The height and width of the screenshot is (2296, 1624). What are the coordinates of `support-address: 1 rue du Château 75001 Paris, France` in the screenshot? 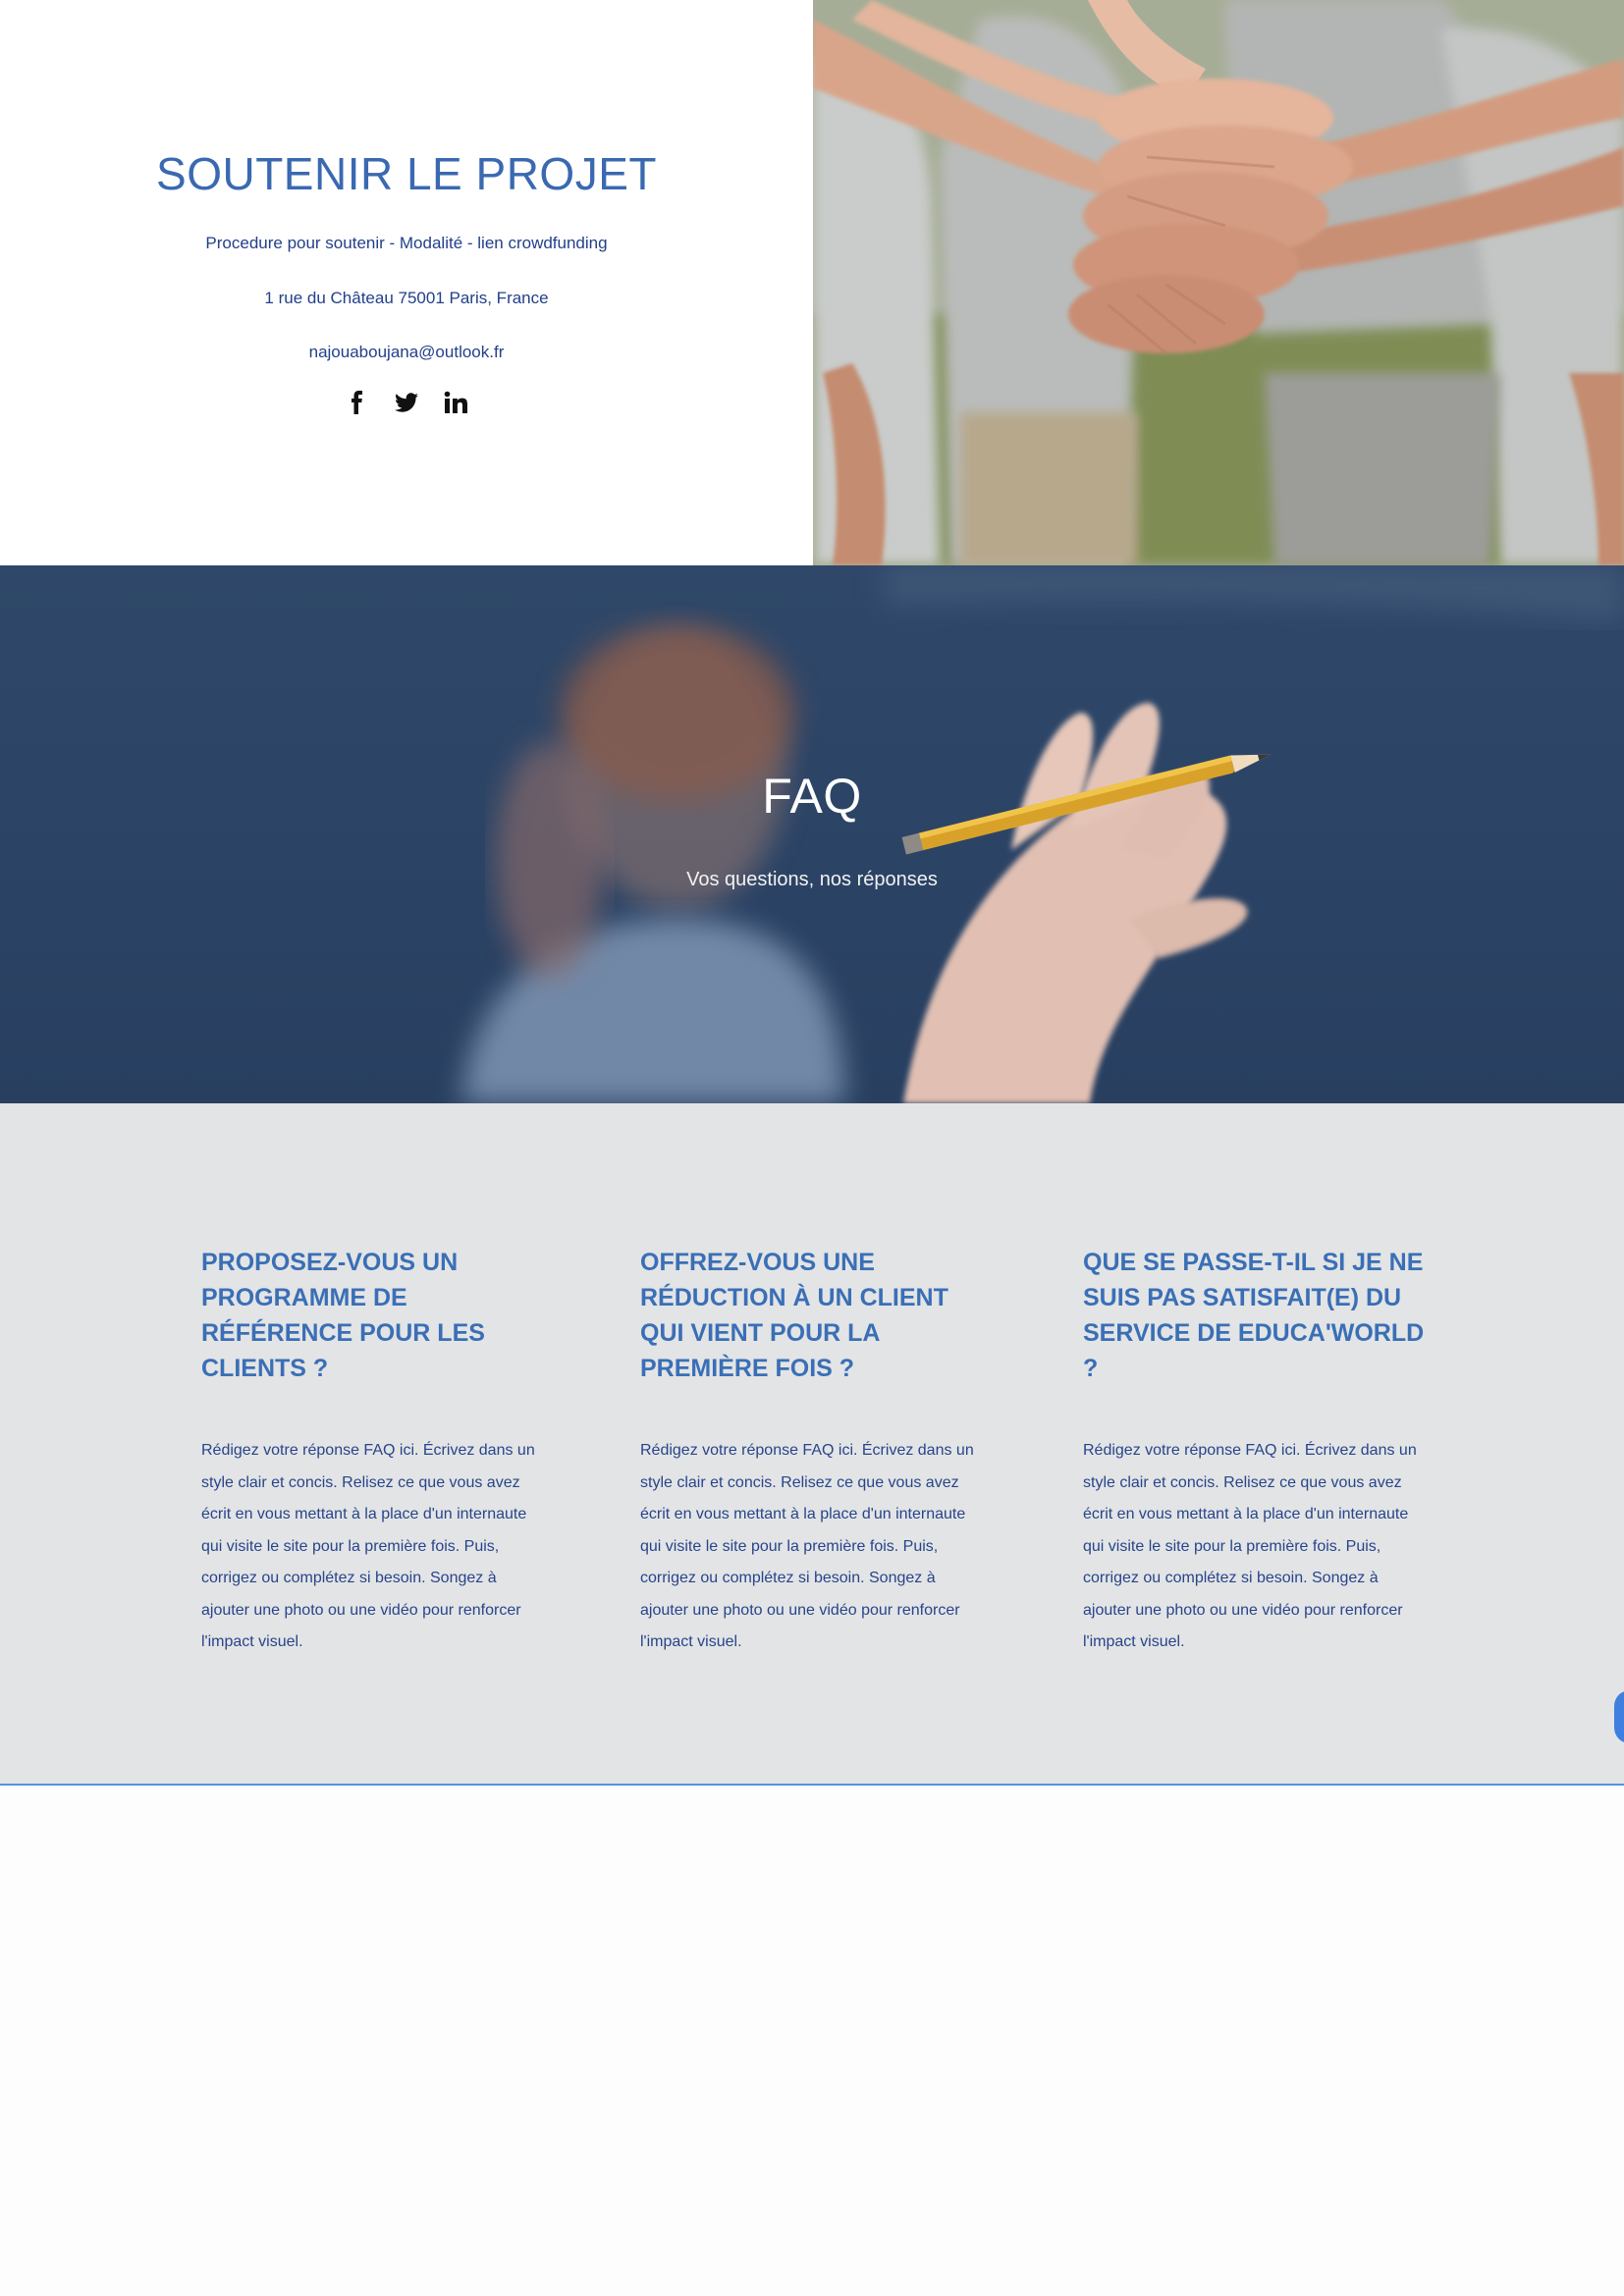 It's located at (406, 298).